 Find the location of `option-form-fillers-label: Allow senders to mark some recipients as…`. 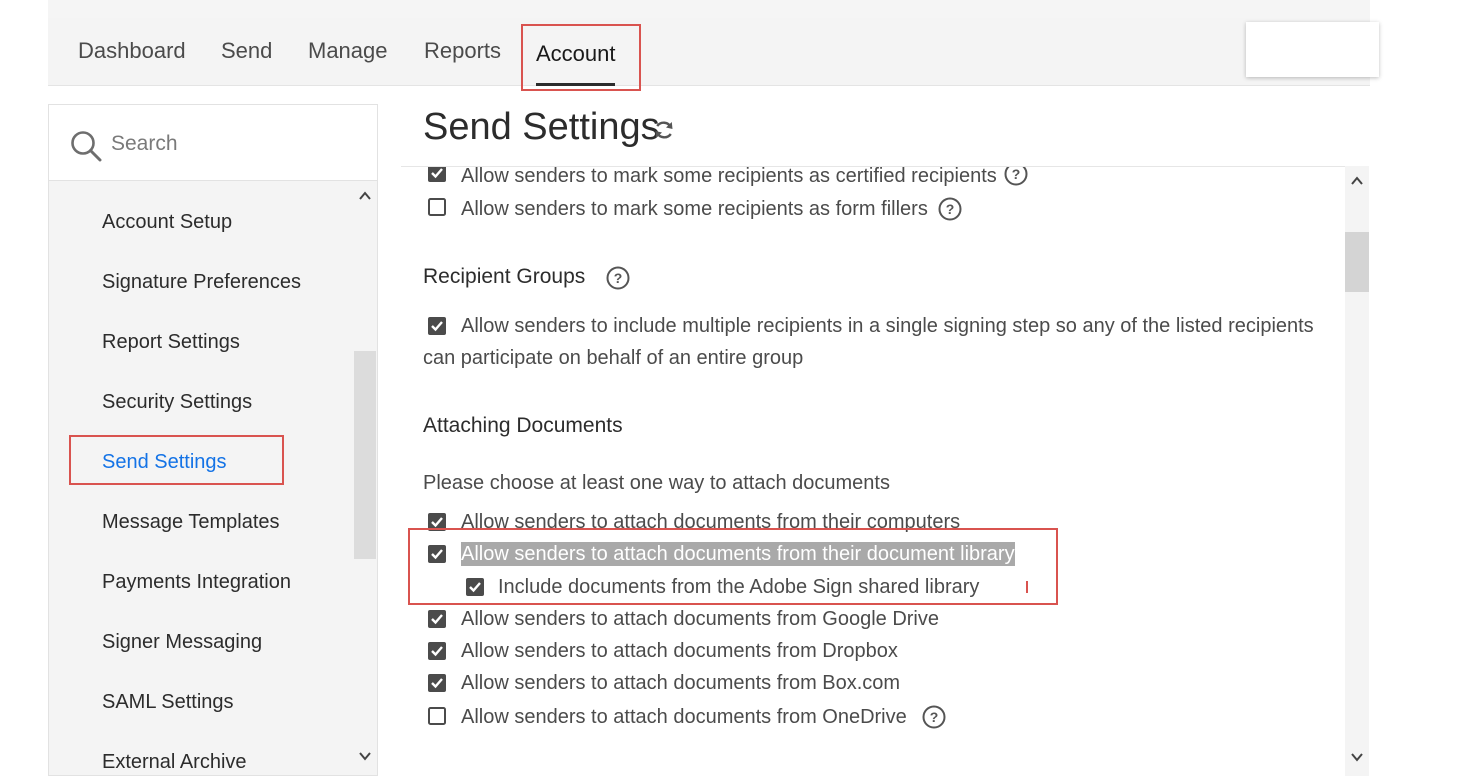

option-form-fillers-label: Allow senders to mark some recipients as… is located at coordinates (694, 209).